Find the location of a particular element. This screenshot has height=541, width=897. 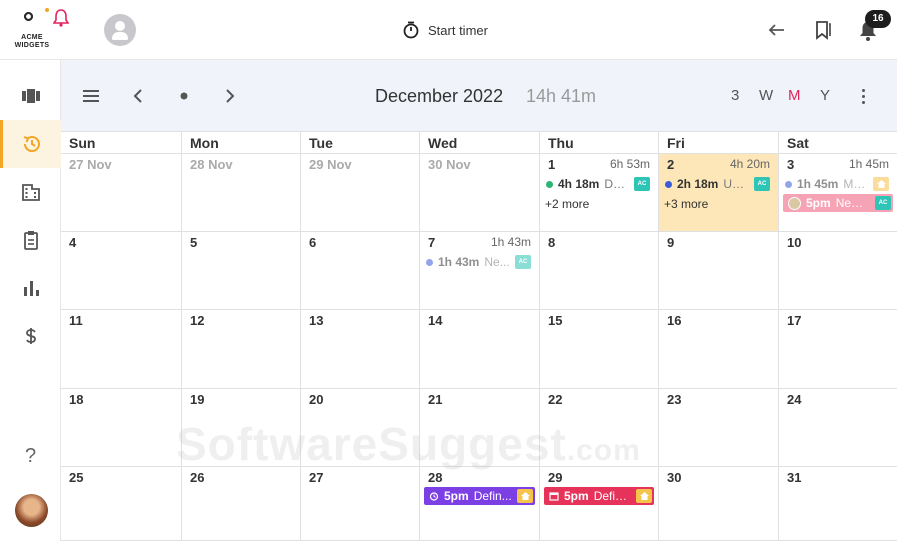

chevron-right-icon is located at coordinates (230, 96).